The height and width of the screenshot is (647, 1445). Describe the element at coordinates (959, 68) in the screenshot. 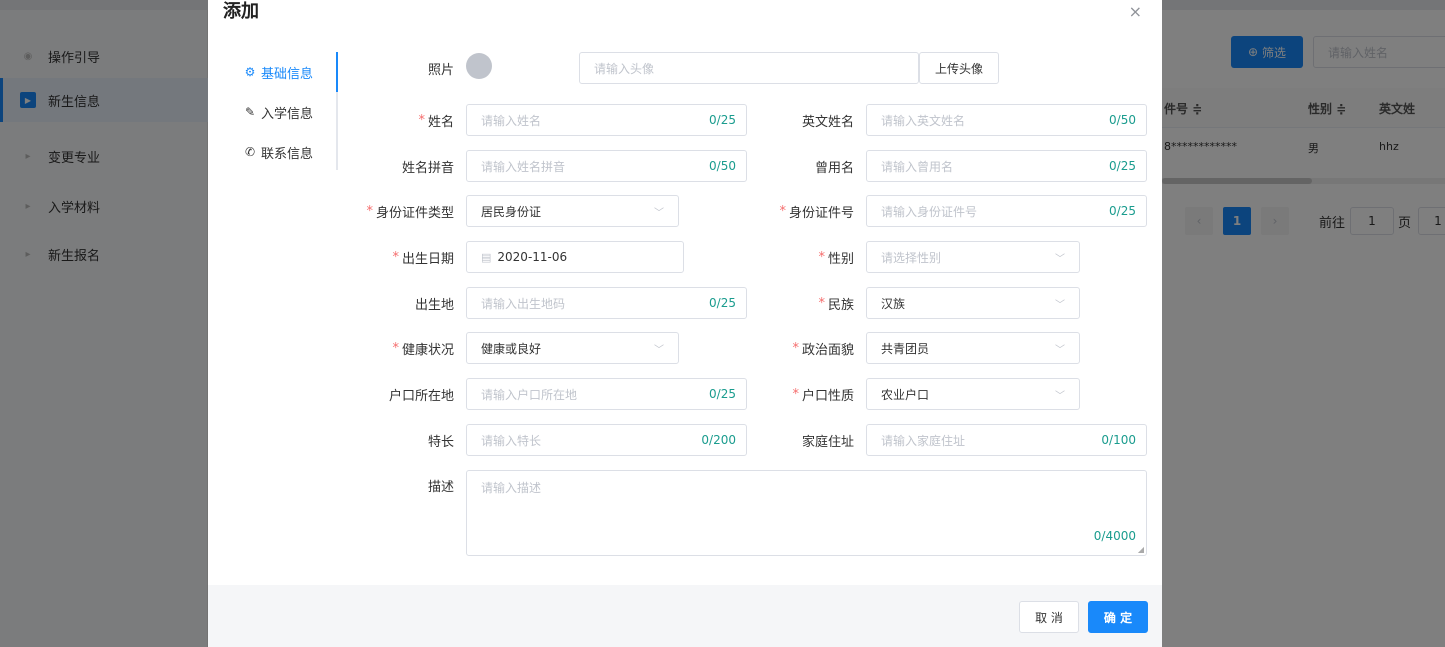

I see `upload-avatar-button: 上传头像` at that location.